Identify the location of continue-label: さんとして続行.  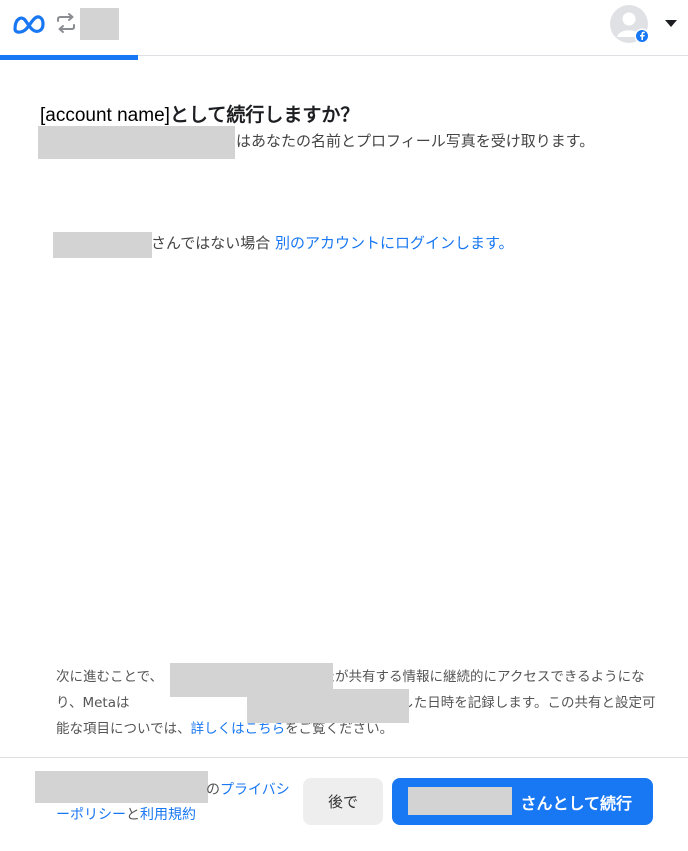
(576, 803).